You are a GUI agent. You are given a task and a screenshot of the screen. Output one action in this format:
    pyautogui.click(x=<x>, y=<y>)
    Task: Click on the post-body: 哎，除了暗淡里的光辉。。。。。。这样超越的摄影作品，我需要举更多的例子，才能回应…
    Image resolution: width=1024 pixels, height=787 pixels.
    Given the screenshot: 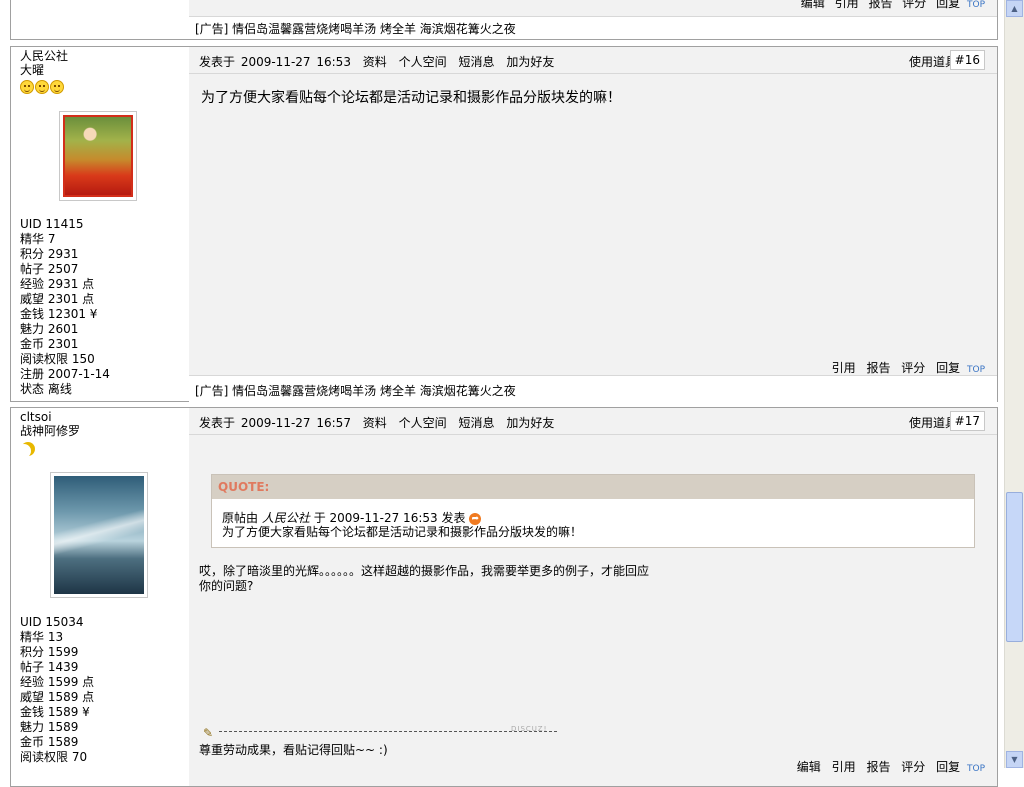 What is the action you would take?
    pyautogui.click(x=424, y=578)
    